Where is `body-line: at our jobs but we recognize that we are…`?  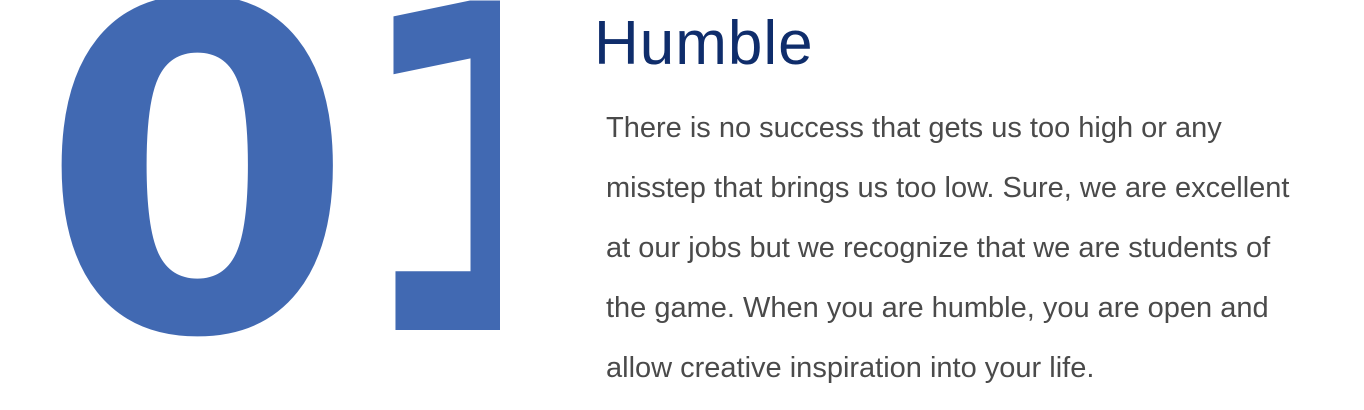 body-line: at our jobs but we recognize that we are… is located at coordinates (938, 248).